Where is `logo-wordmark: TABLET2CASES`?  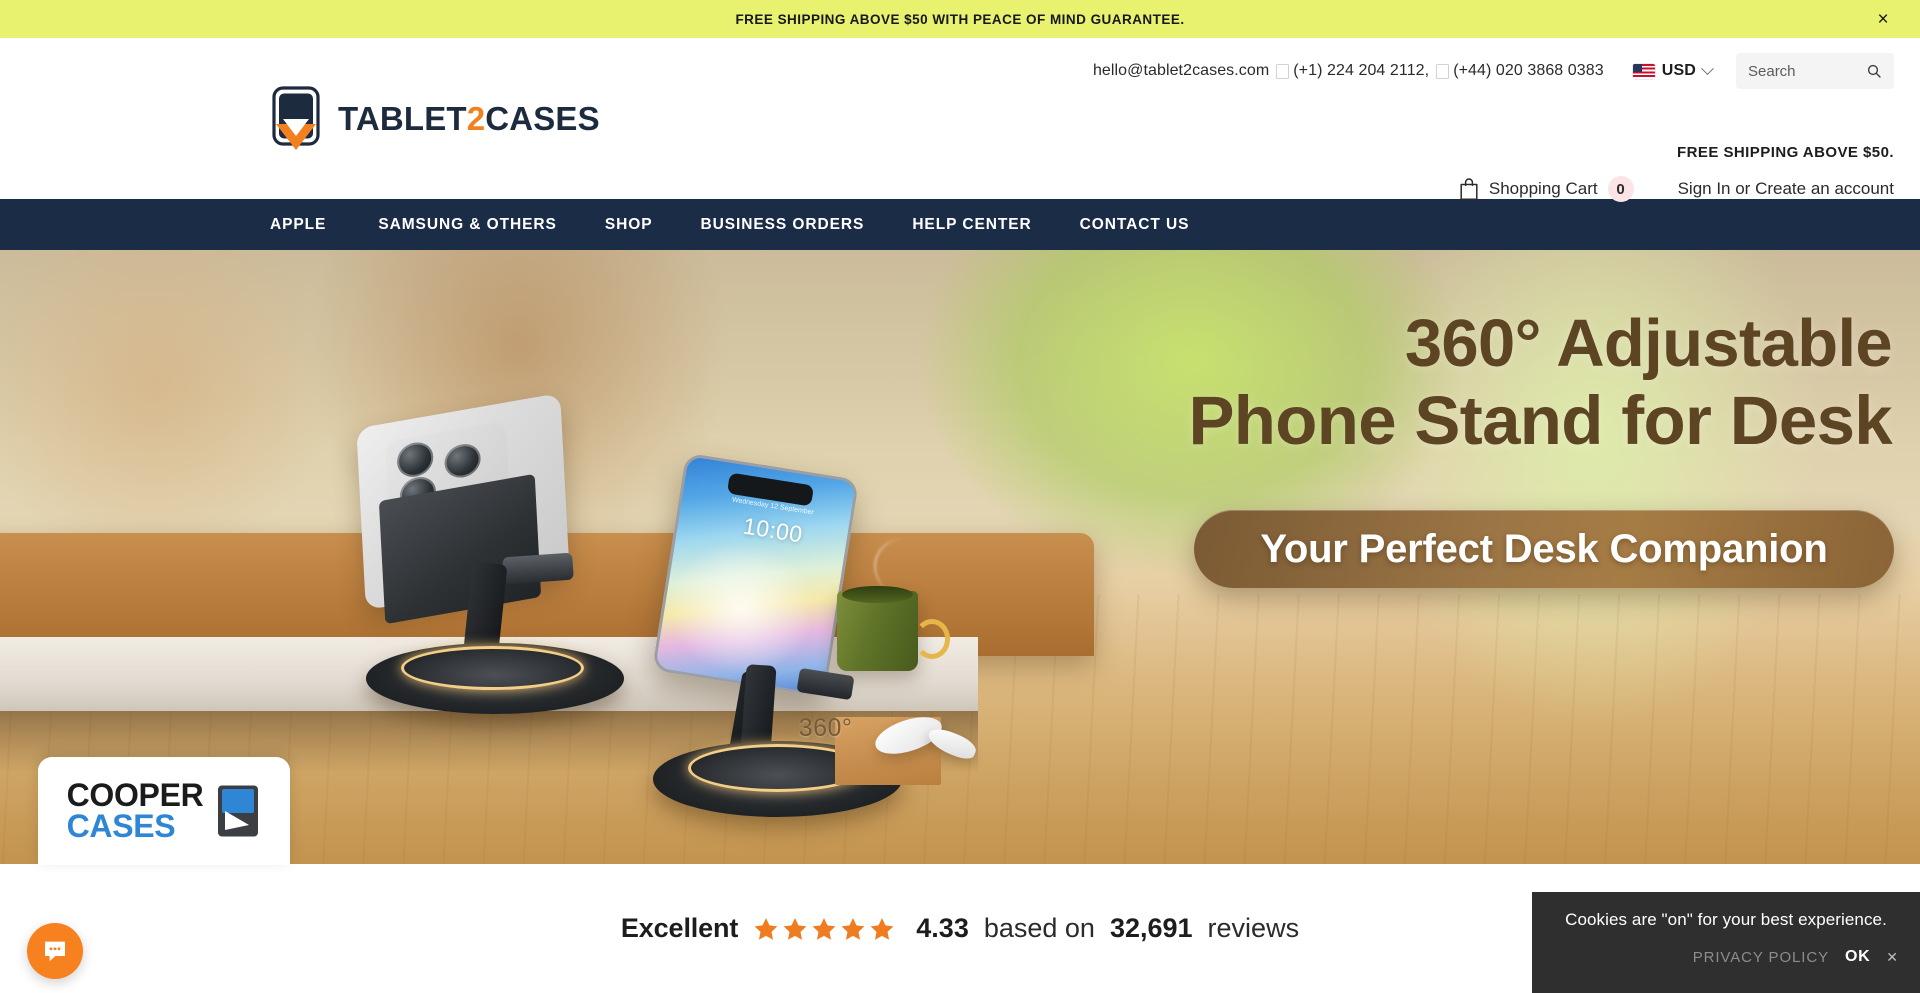
logo-wordmark: TABLET2CASES is located at coordinates (469, 119).